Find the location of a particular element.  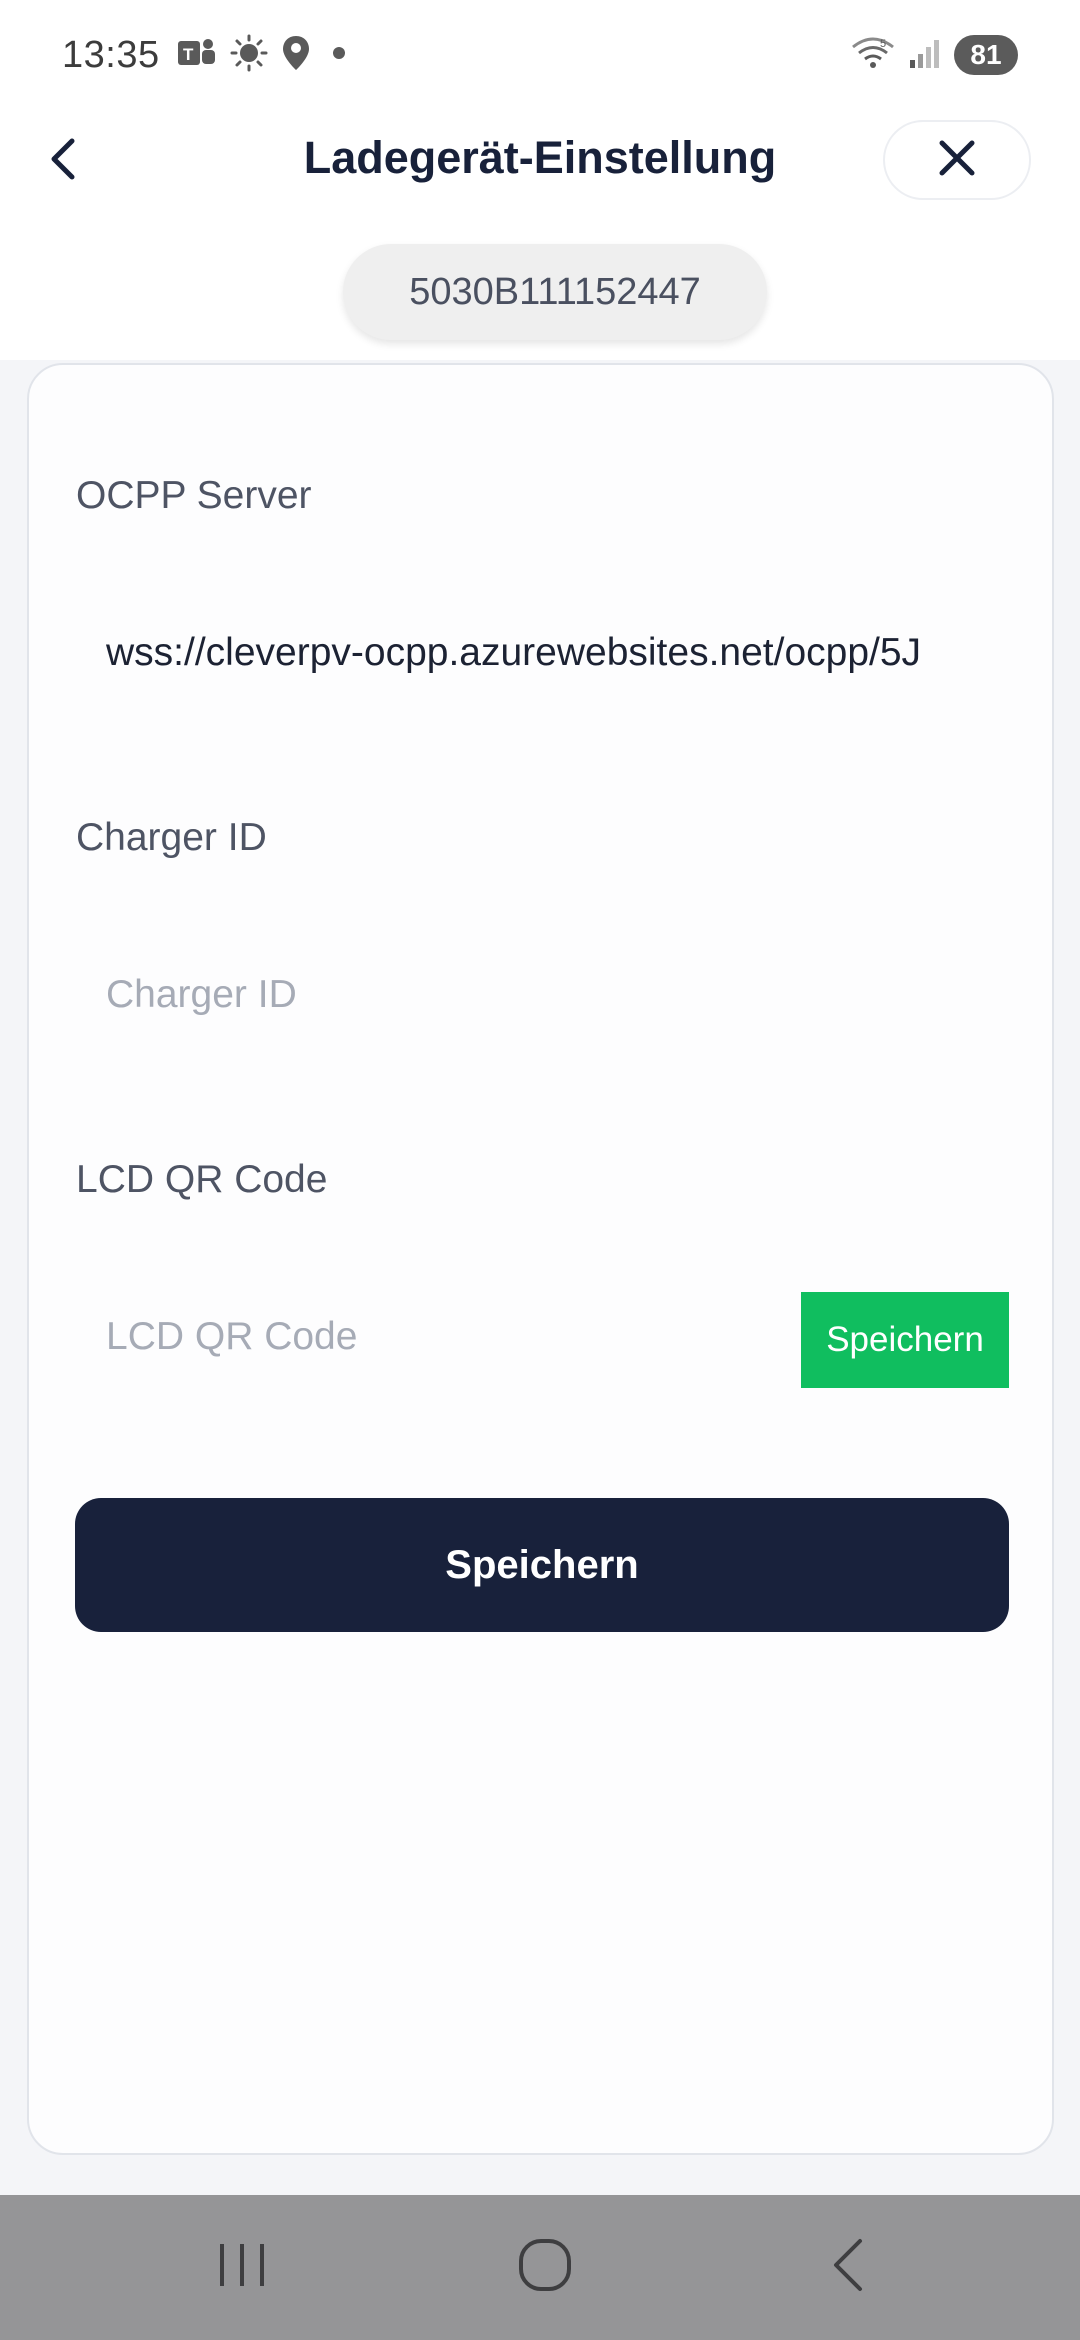

home-button is located at coordinates (545, 2267).